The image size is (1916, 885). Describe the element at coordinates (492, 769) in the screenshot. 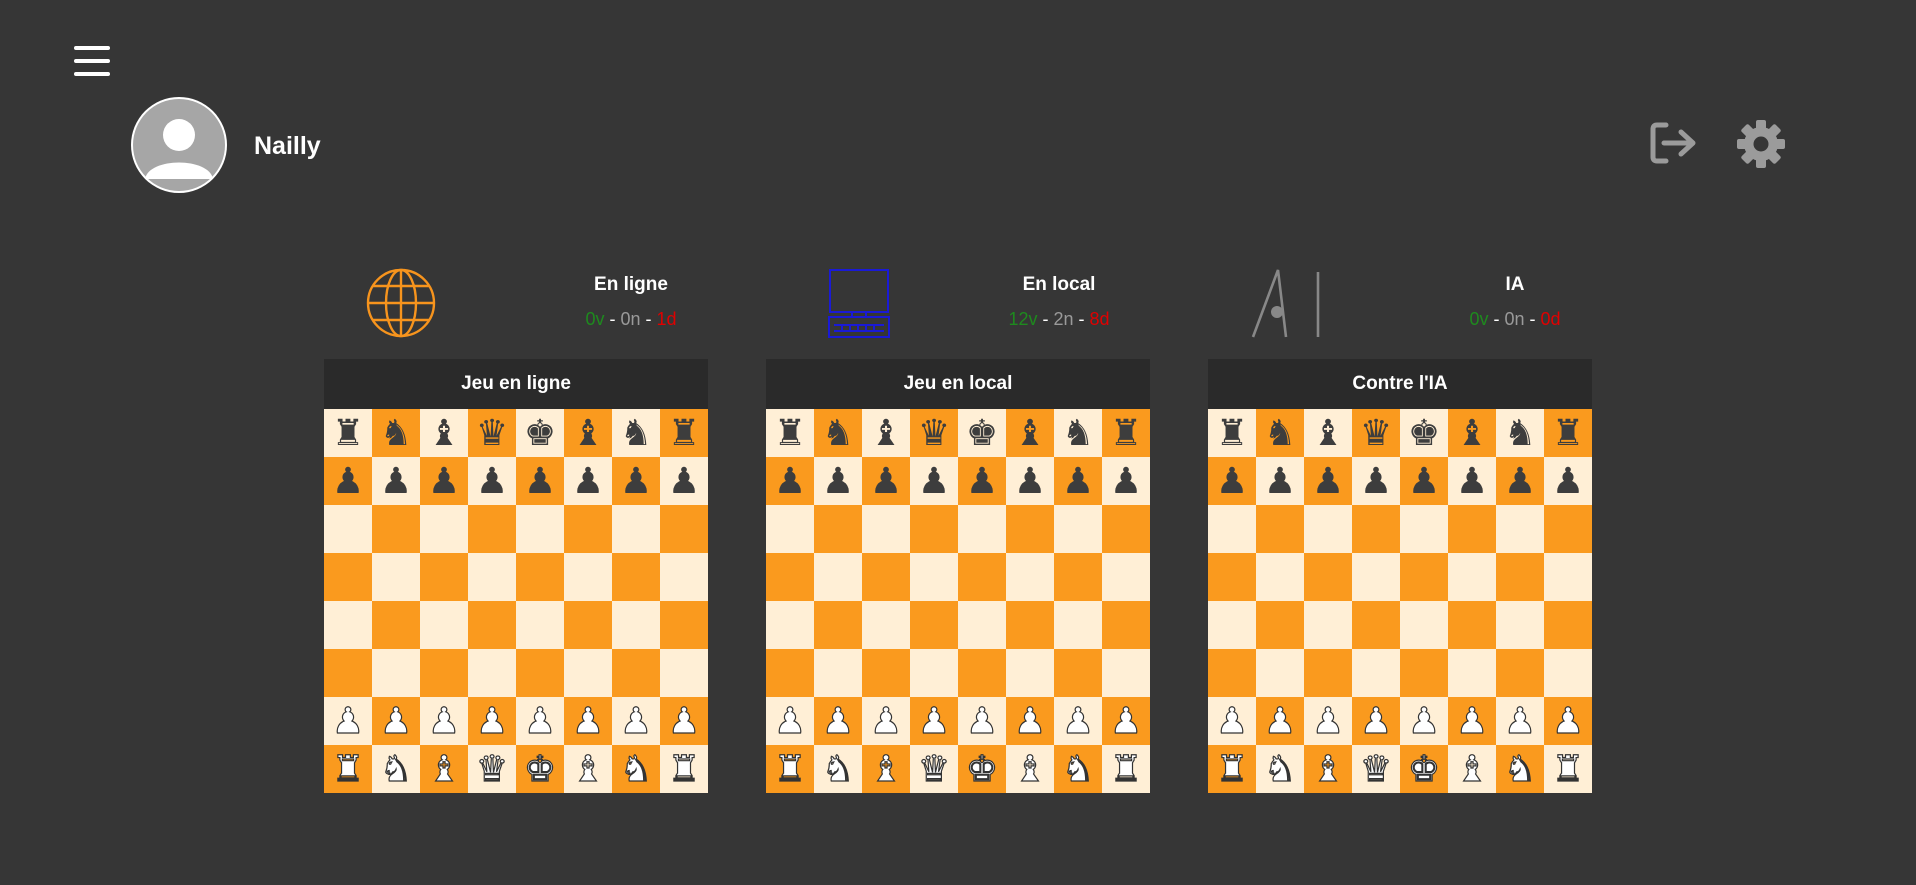

I see `board-square: ♛` at that location.